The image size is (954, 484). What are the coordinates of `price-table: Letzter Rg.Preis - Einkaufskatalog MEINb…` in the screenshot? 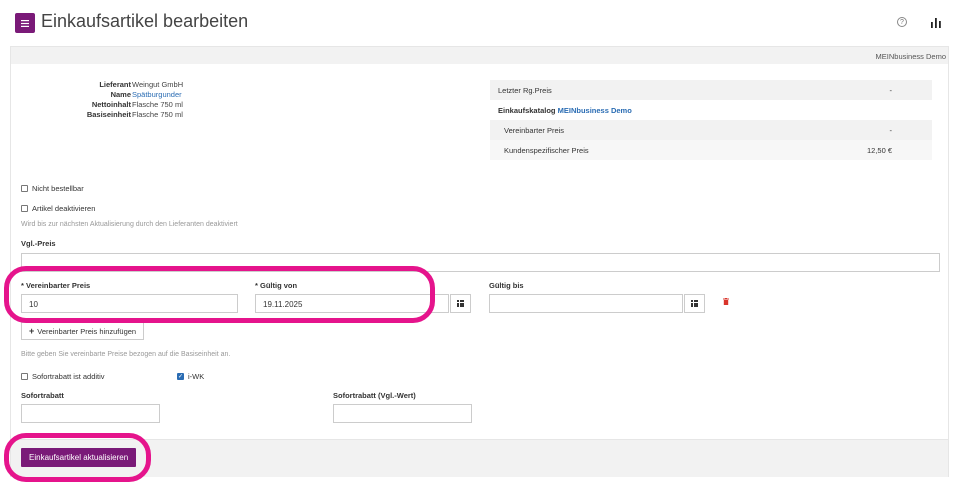 It's located at (711, 120).